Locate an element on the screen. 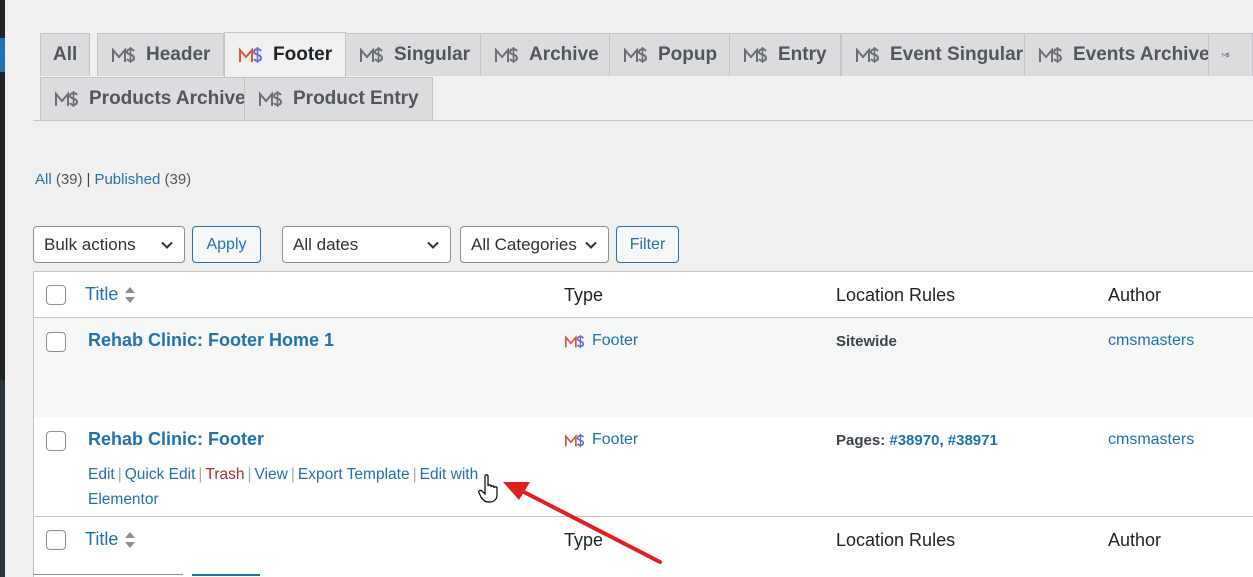 The width and height of the screenshot is (1253, 577). tab-label: Archive is located at coordinates (564, 54).